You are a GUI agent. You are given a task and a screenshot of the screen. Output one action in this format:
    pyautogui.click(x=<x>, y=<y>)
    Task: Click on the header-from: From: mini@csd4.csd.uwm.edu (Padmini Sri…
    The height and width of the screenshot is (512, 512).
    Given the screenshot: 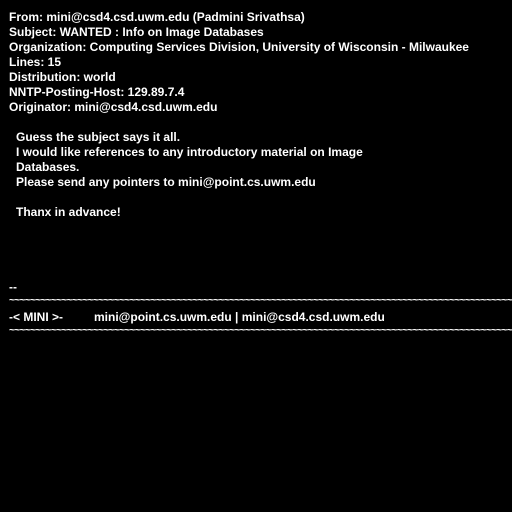 What is the action you would take?
    pyautogui.click(x=157, y=17)
    